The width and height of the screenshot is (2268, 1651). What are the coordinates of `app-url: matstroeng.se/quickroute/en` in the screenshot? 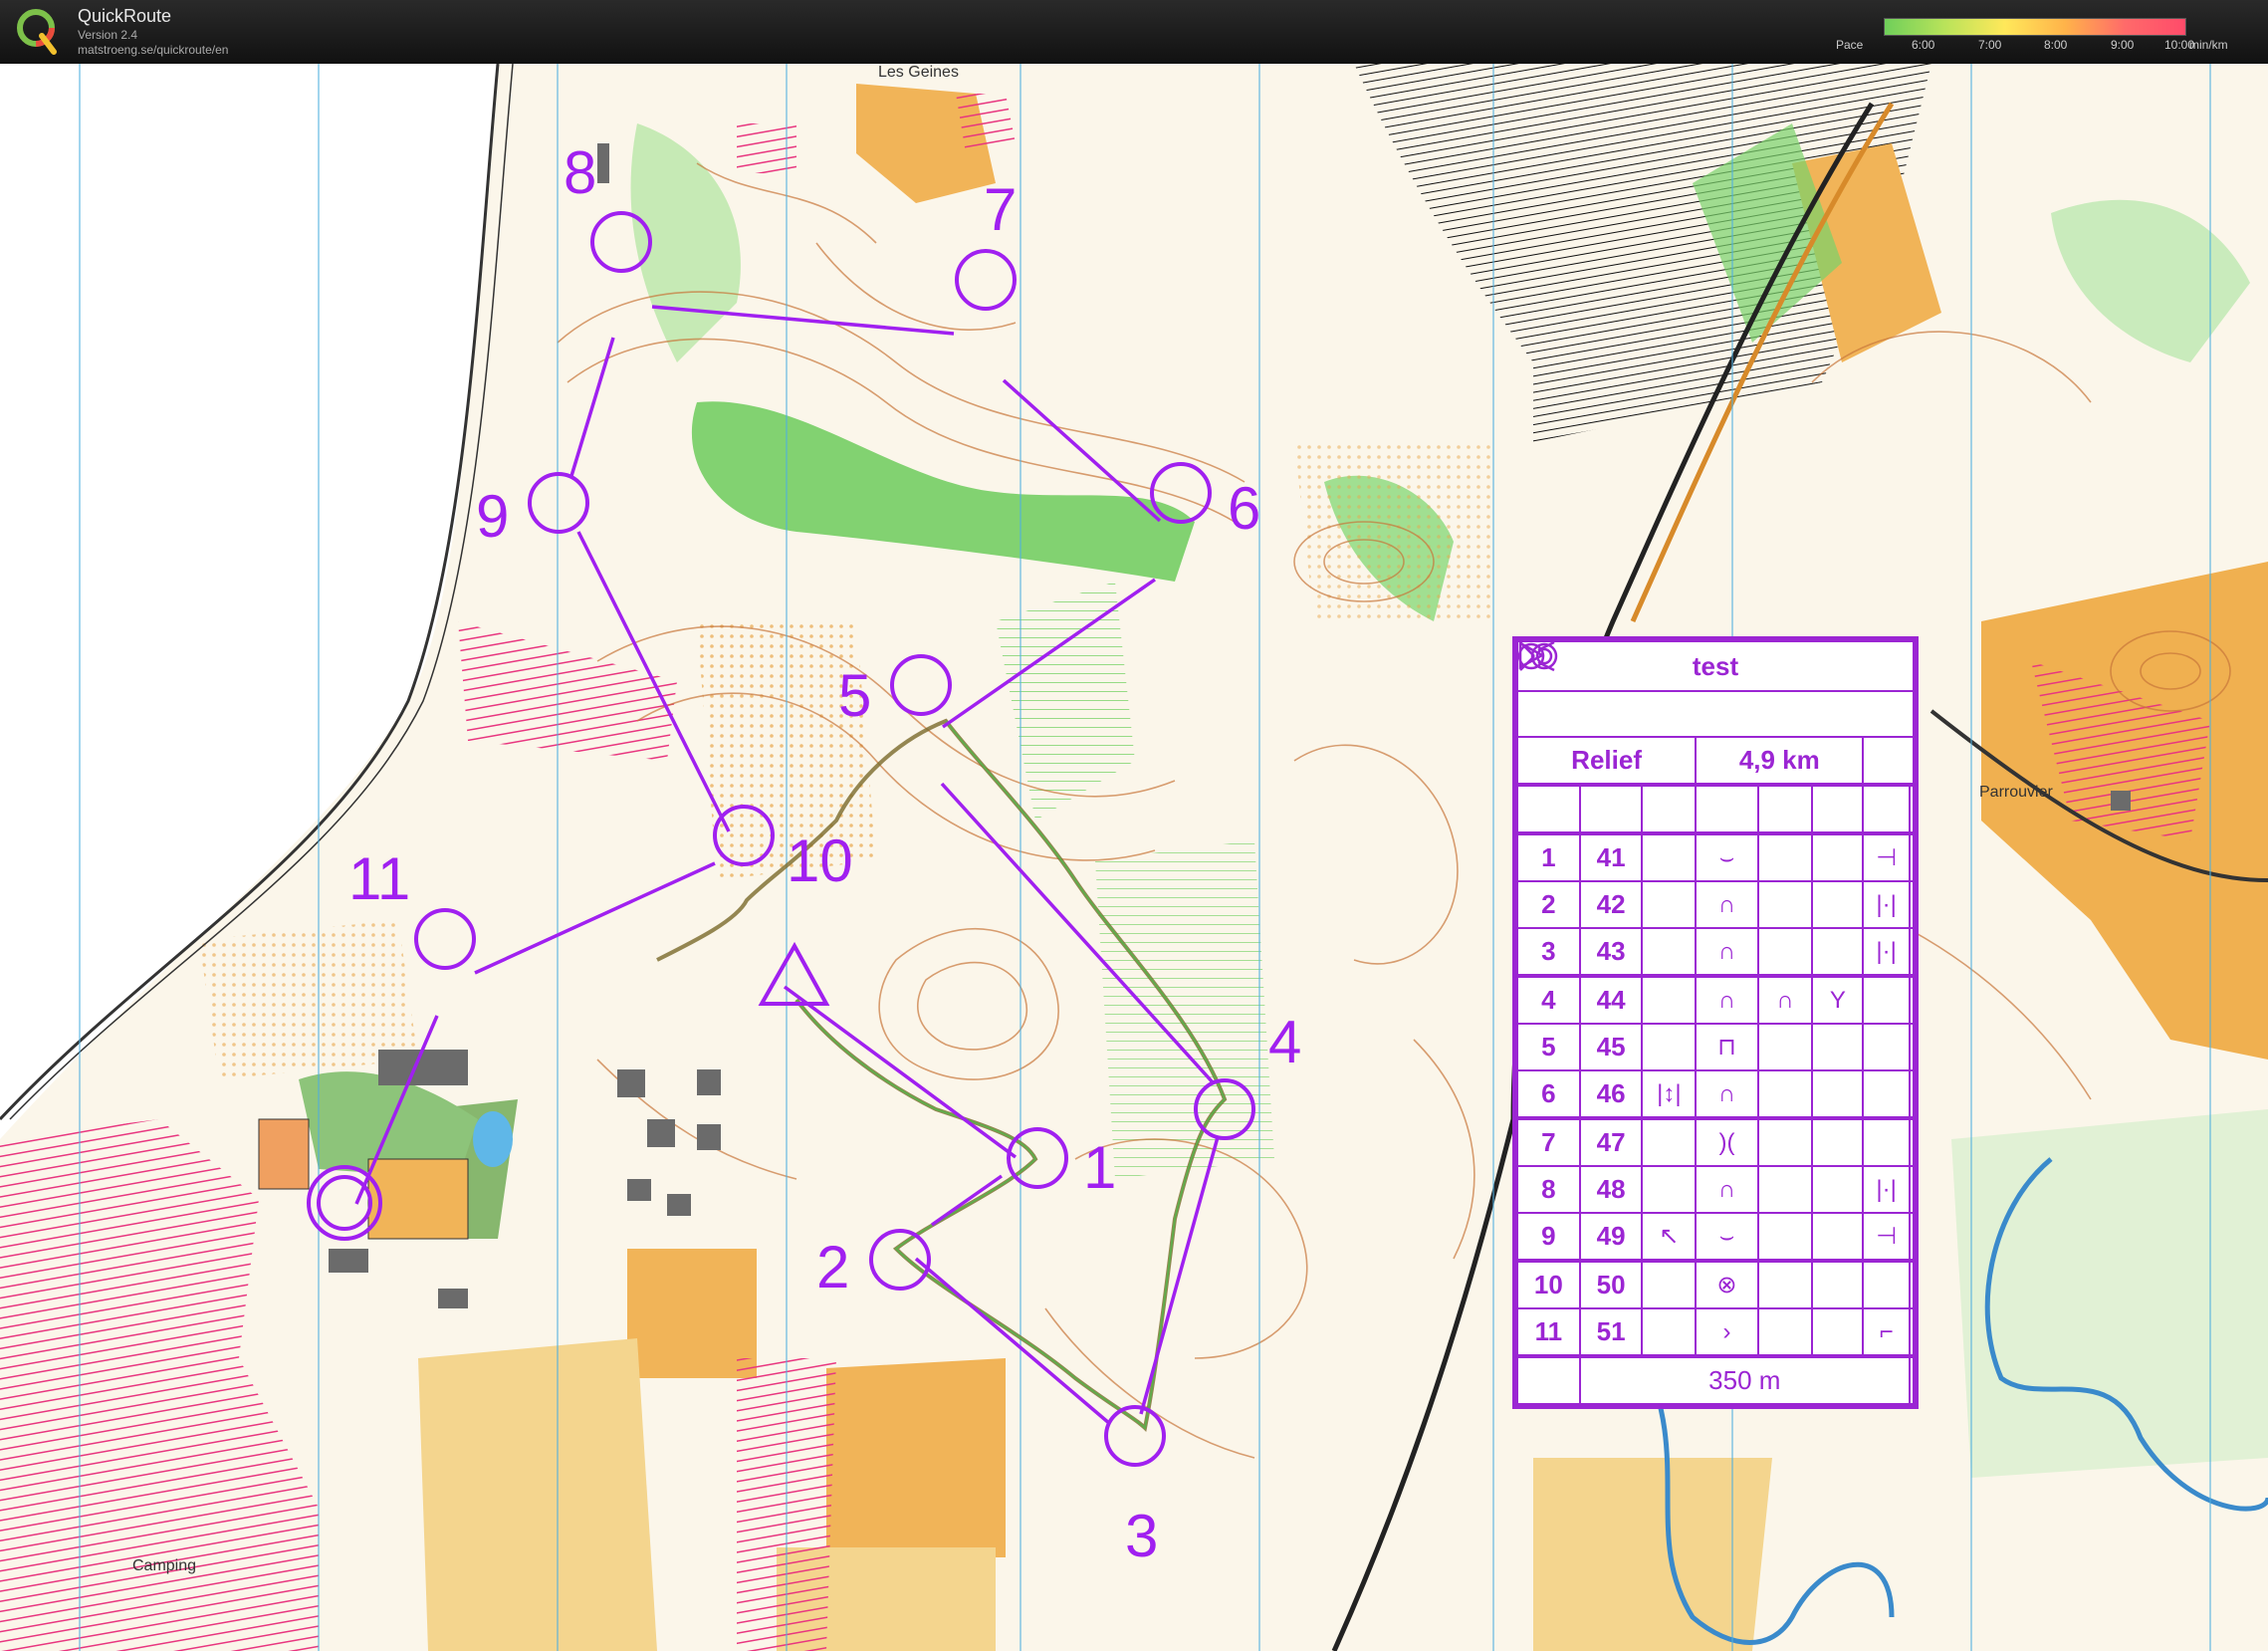 It's located at (153, 50).